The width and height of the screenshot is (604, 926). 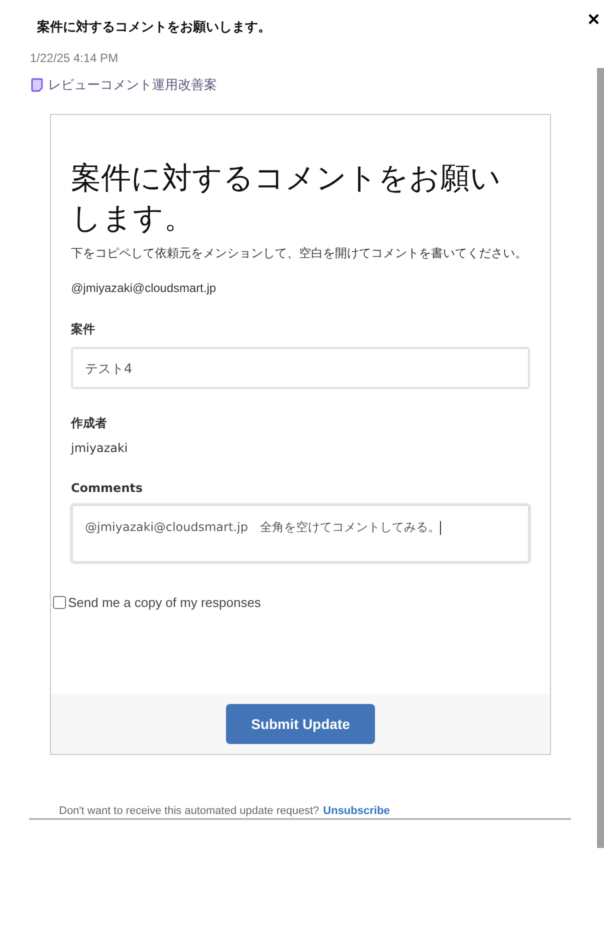 What do you see at coordinates (300, 368) in the screenshot?
I see `input-field: テスト4` at bounding box center [300, 368].